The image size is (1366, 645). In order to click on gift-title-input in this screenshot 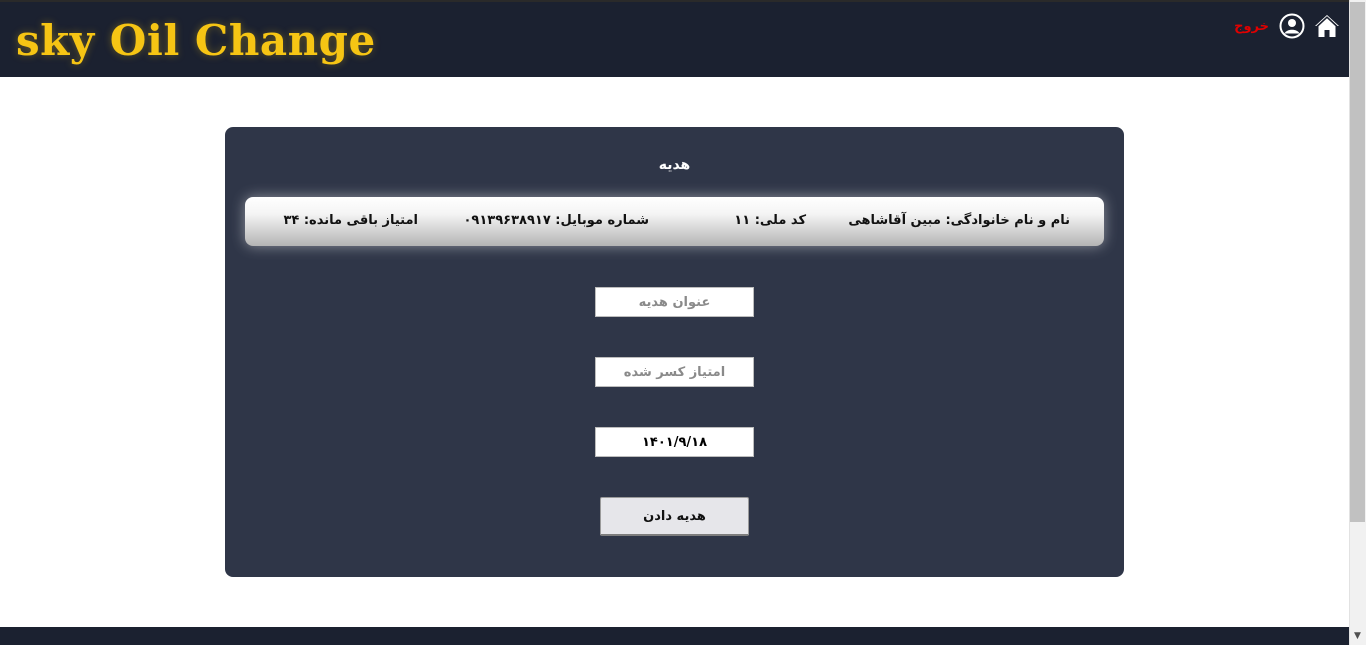, I will do `click(674, 302)`.